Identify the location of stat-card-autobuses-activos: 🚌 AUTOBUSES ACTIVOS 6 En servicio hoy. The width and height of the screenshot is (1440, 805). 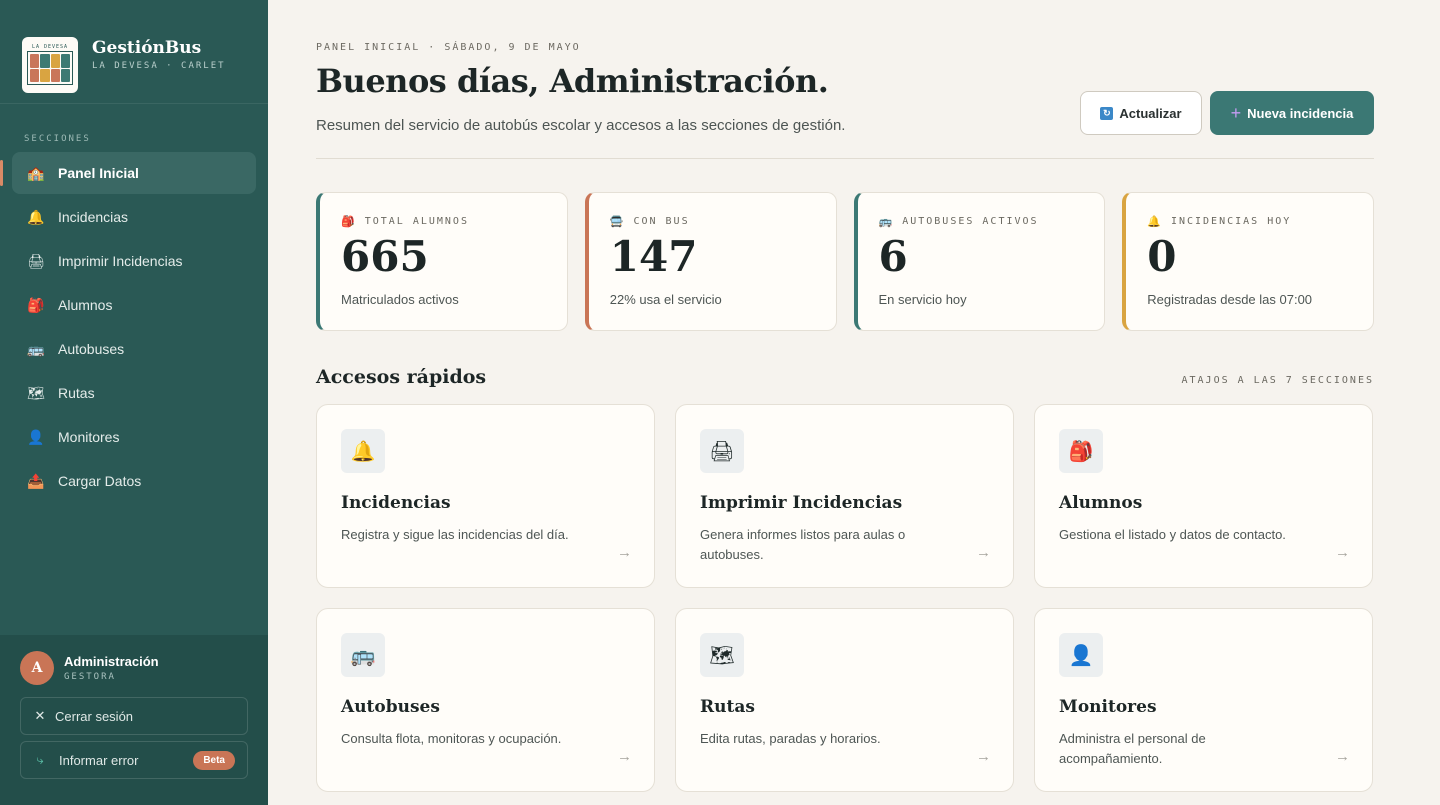
(979, 261).